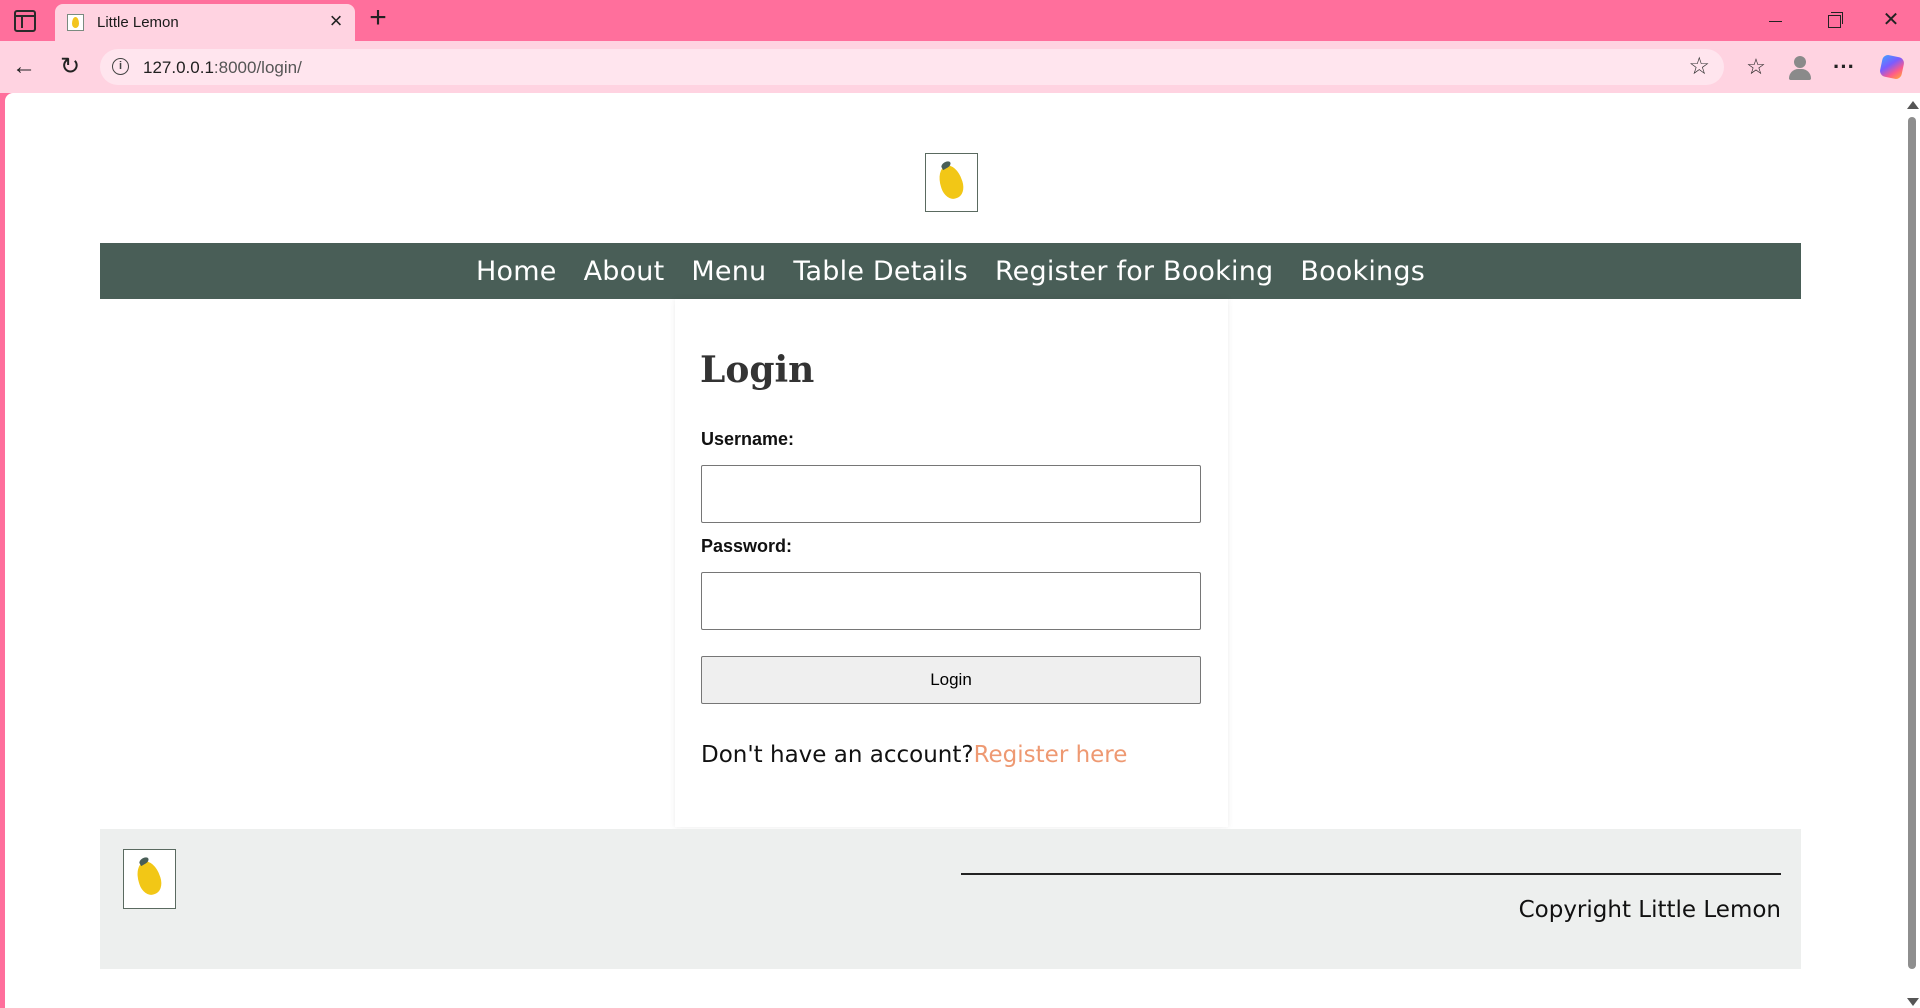  I want to click on close-window-button: ✕, so click(1891, 20).